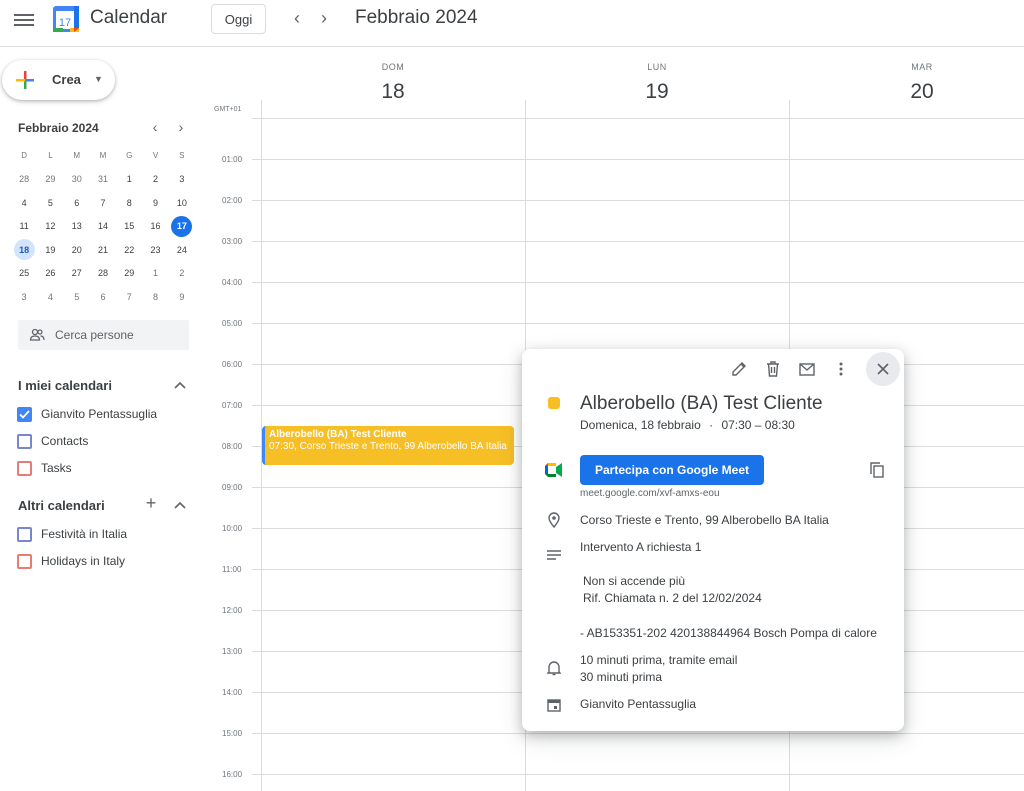  What do you see at coordinates (50, 156) in the screenshot?
I see `weekday-label: L` at bounding box center [50, 156].